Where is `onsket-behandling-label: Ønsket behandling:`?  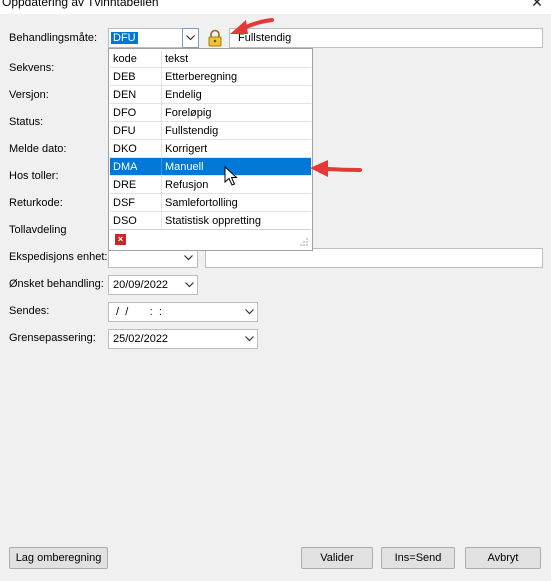
onsket-behandling-label: Ønsket behandling: is located at coordinates (56, 284).